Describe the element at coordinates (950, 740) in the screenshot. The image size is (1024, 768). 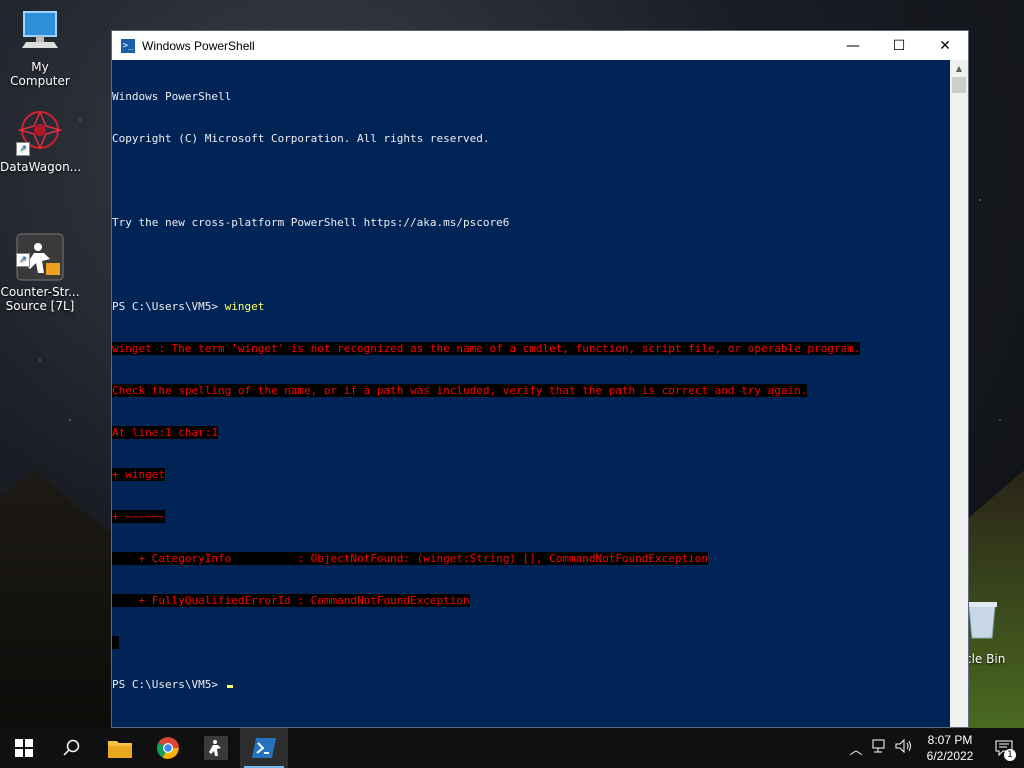
I see `clock-time: 8:07 PM` at that location.